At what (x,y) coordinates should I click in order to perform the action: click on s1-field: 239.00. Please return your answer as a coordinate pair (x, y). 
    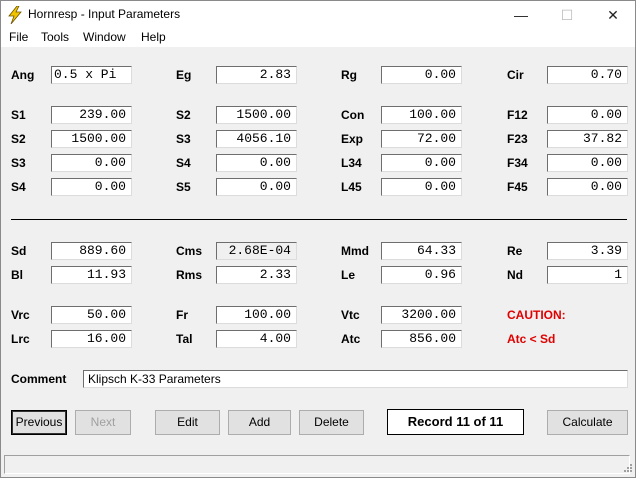
    Looking at the image, I should click on (91, 115).